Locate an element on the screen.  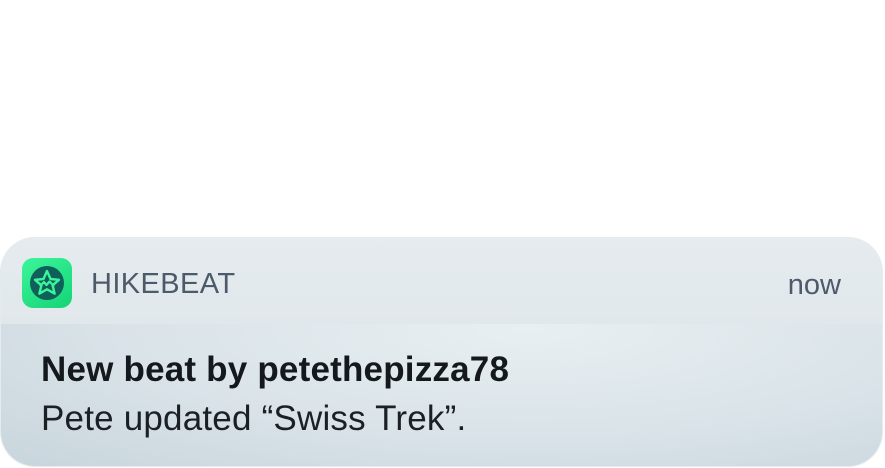
notification-message: Pete updated “Swiss Trek”. is located at coordinates (254, 418).